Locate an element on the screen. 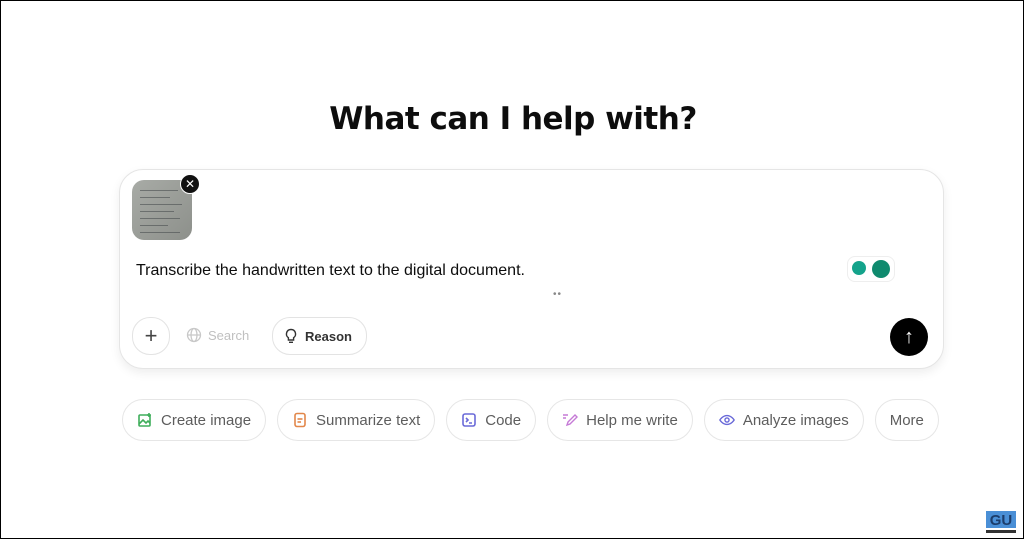 The image size is (1024, 539). more-button: More is located at coordinates (906, 420).